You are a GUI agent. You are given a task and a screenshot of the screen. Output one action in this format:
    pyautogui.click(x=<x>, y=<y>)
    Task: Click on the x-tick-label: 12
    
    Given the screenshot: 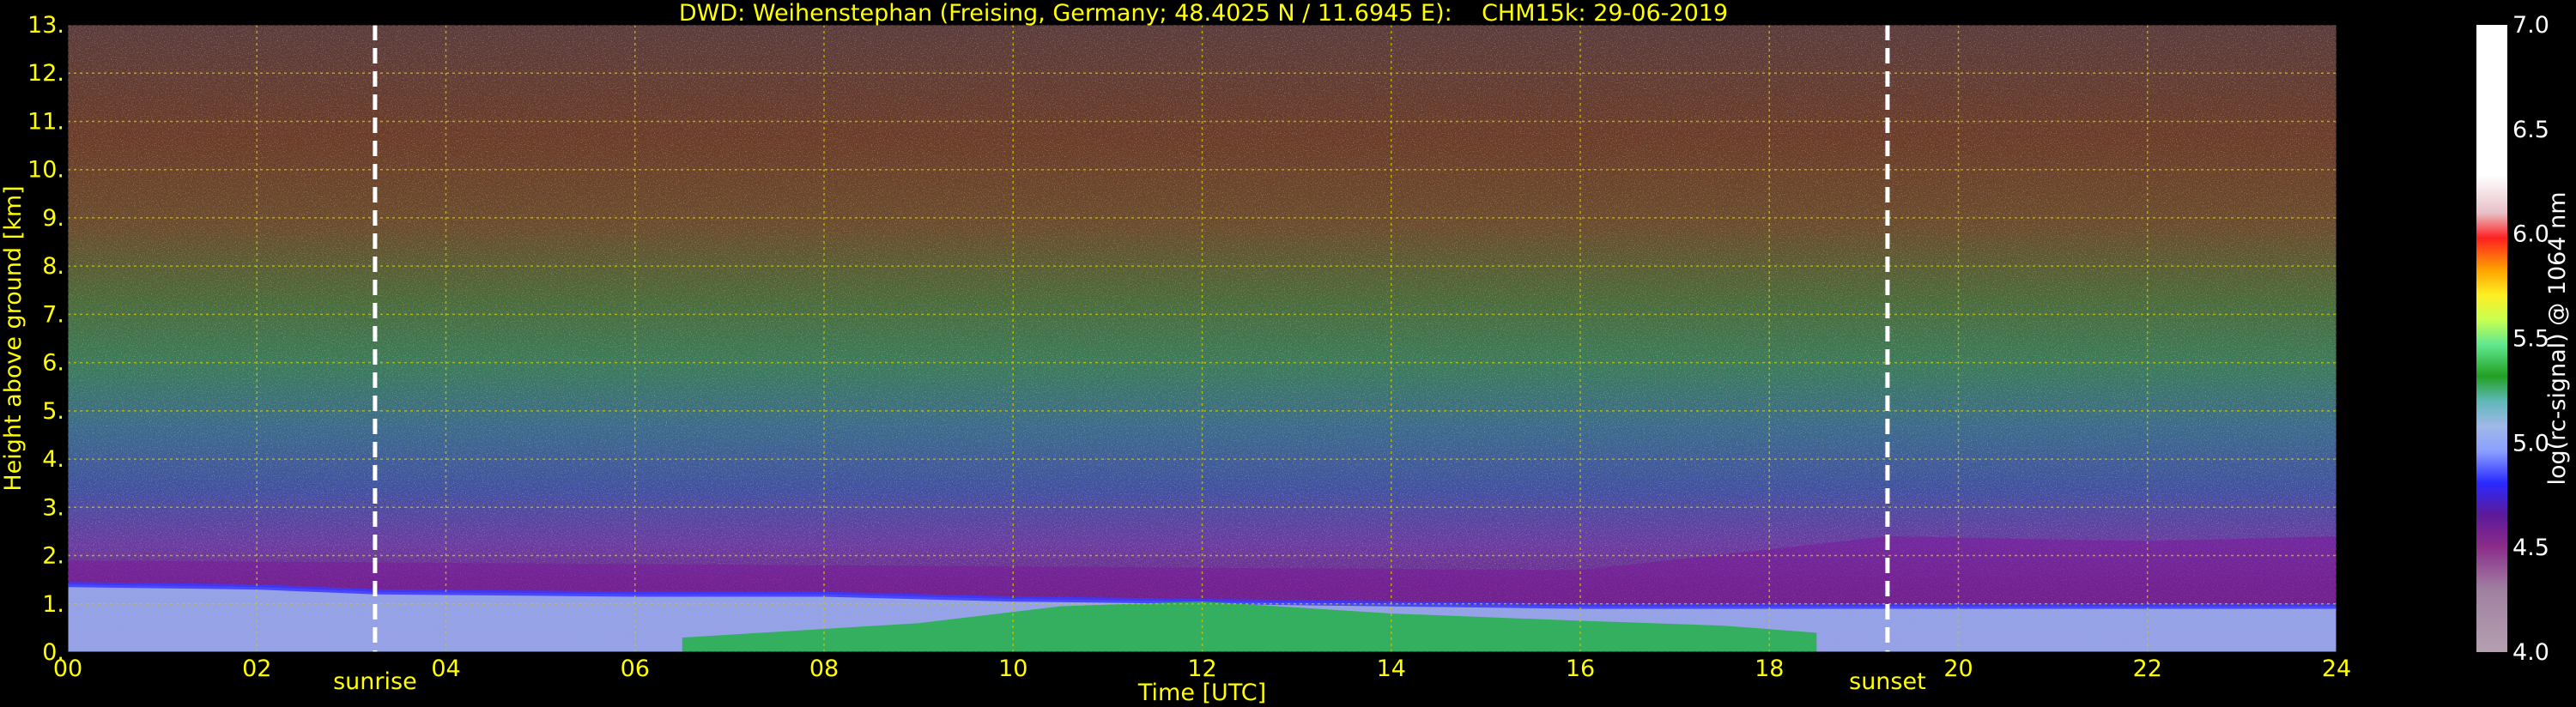 What is the action you would take?
    pyautogui.click(x=1201, y=669)
    